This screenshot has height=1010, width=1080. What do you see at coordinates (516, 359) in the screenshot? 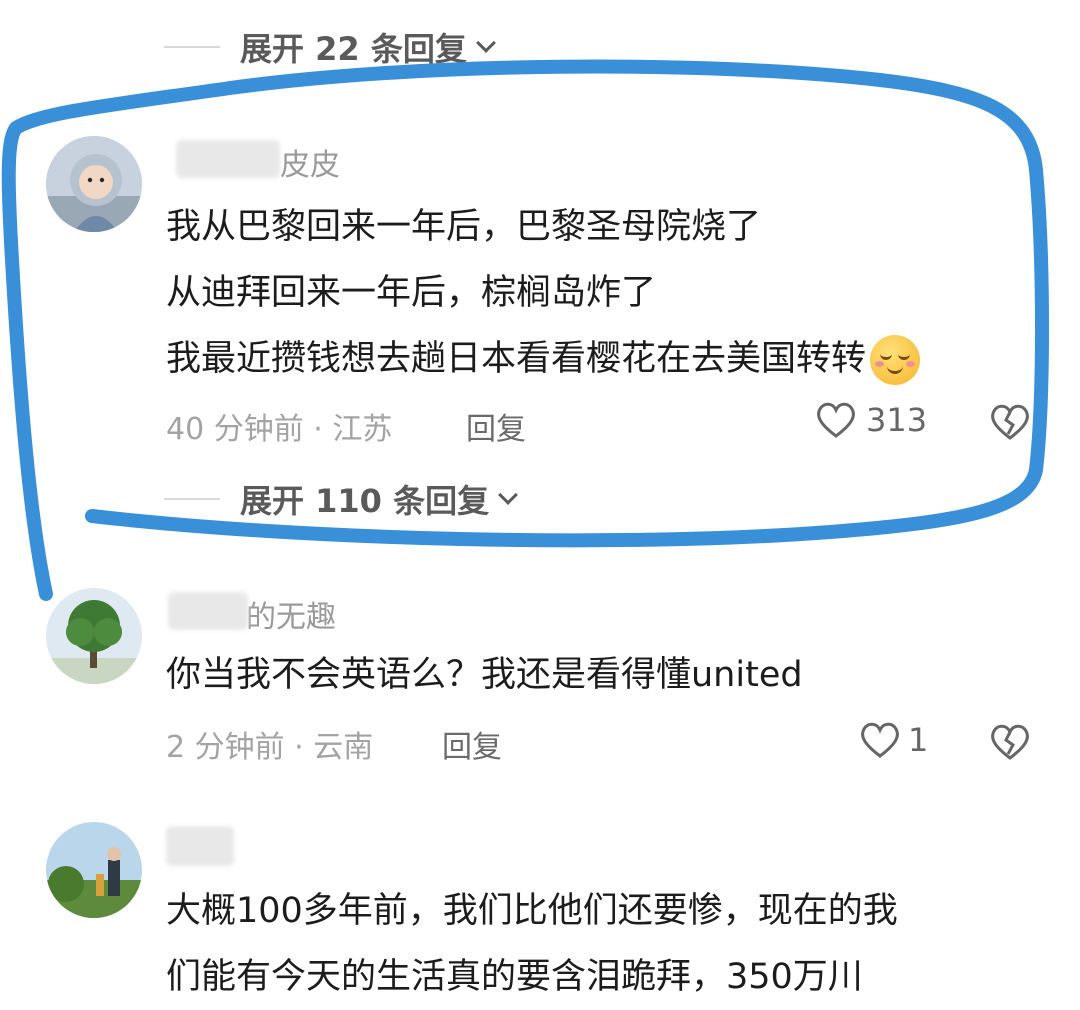
I see `comment-line-text: 我最近攒钱想去趟日本看看樱花在去美国转转` at bounding box center [516, 359].